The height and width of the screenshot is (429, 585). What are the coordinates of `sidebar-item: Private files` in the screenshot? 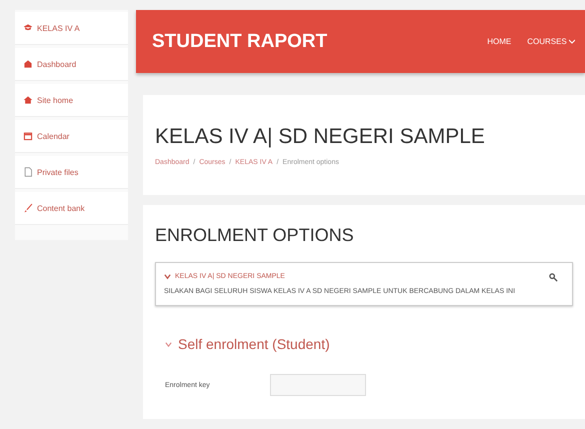 It's located at (71, 172).